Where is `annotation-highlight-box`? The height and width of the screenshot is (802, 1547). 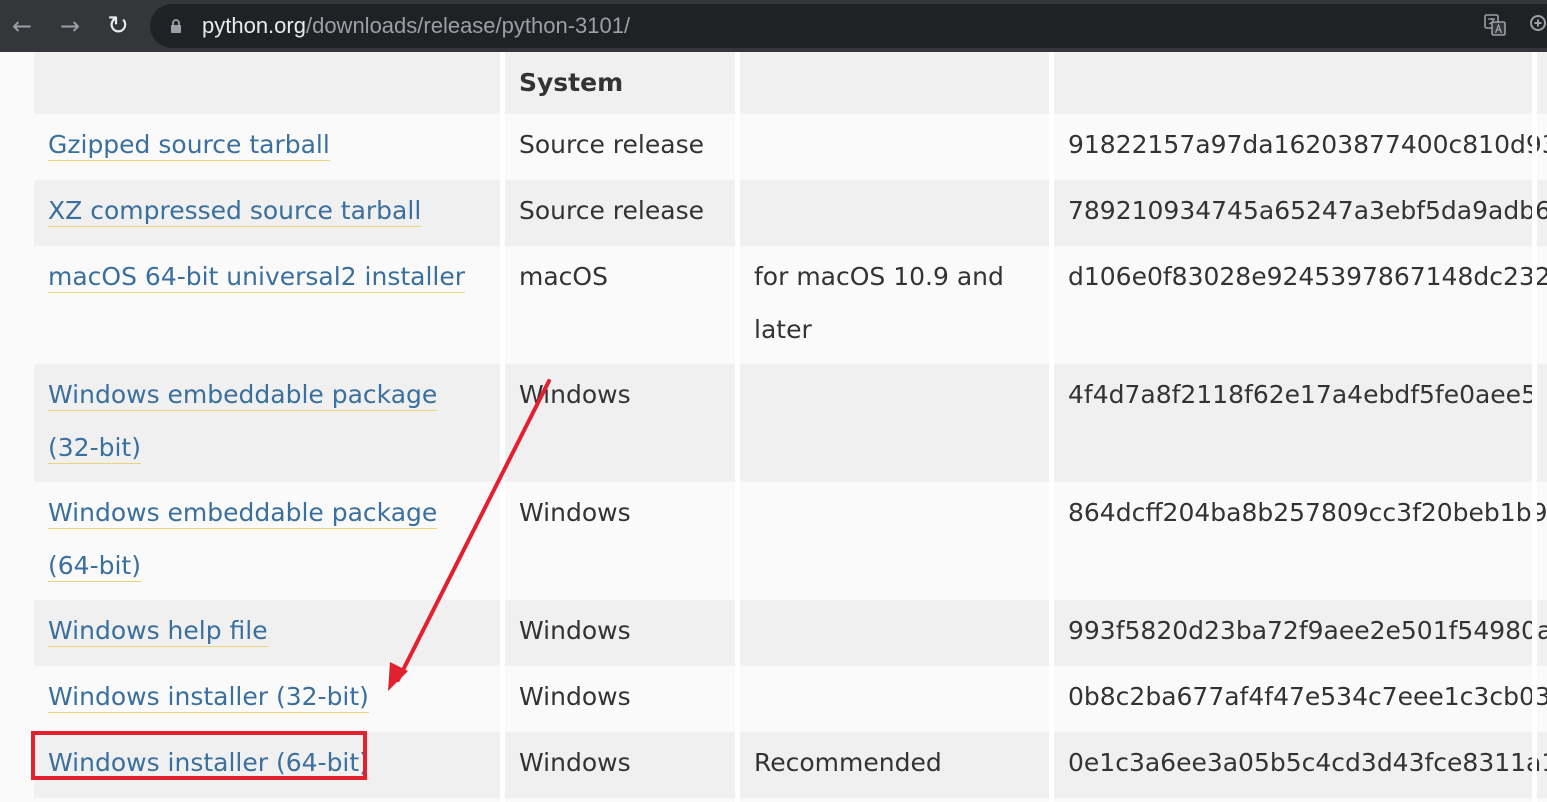
annotation-highlight-box is located at coordinates (199, 755).